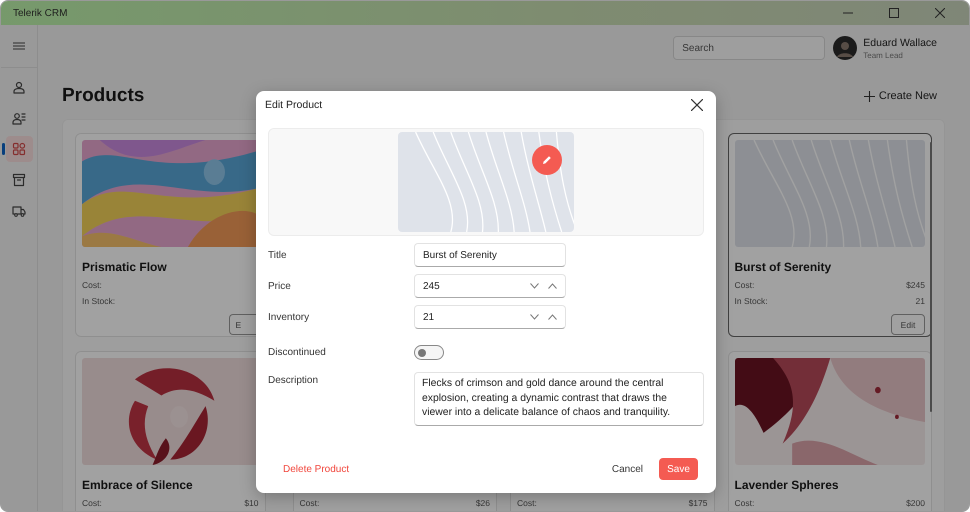 Image resolution: width=970 pixels, height=512 pixels. What do you see at coordinates (908, 324) in the screenshot?
I see `edit-button: Edit` at bounding box center [908, 324].